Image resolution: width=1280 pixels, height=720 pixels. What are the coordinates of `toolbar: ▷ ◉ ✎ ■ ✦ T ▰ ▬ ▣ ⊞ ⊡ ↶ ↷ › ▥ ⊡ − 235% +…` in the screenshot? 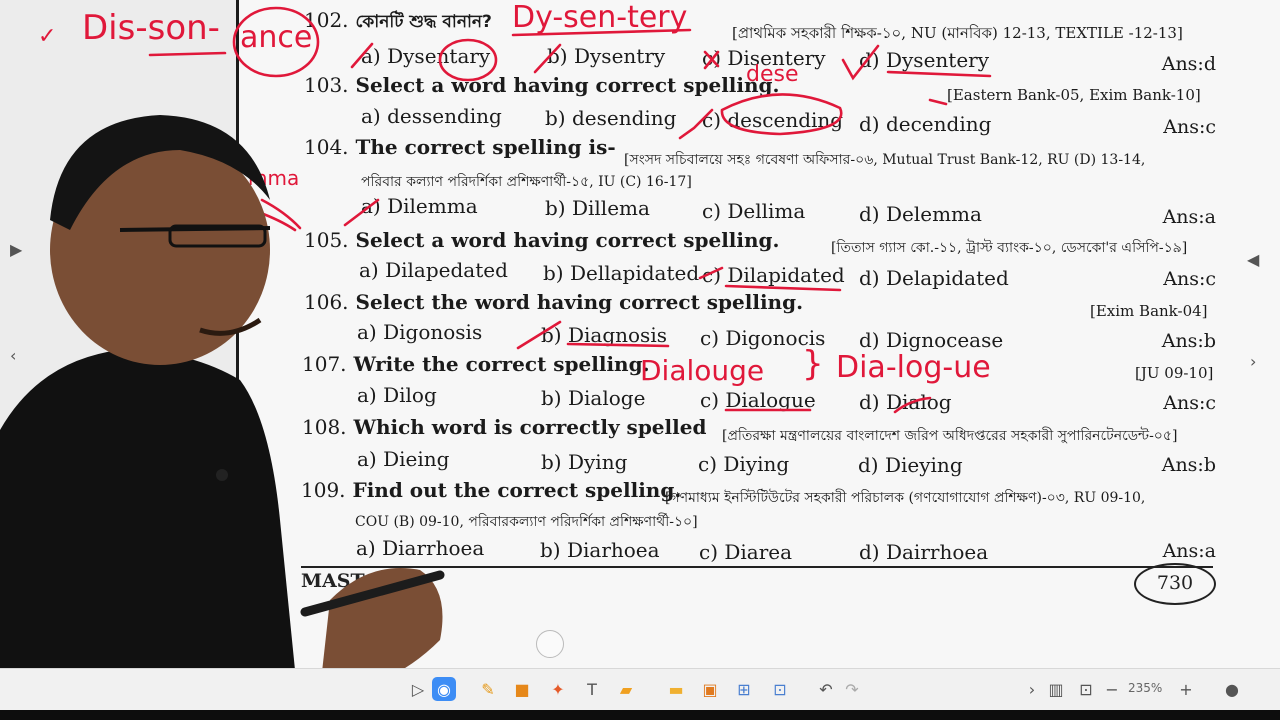 It's located at (640, 689).